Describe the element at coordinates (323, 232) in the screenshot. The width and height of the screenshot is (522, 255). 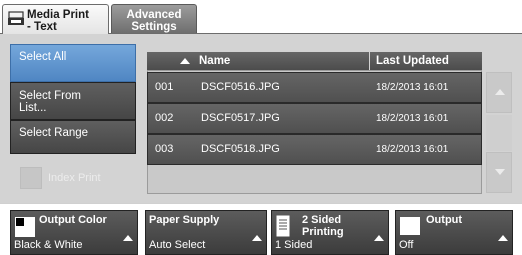
I see `two-sided-label-line2: Printing` at that location.